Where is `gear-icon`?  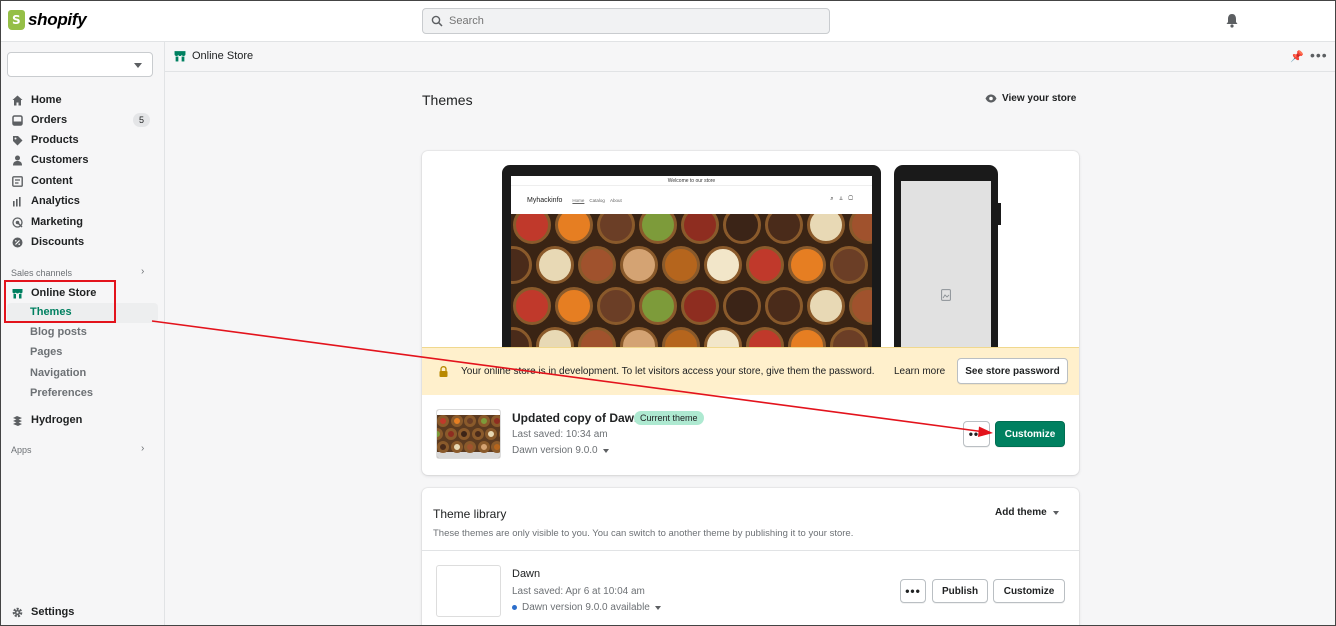 gear-icon is located at coordinates (17, 612).